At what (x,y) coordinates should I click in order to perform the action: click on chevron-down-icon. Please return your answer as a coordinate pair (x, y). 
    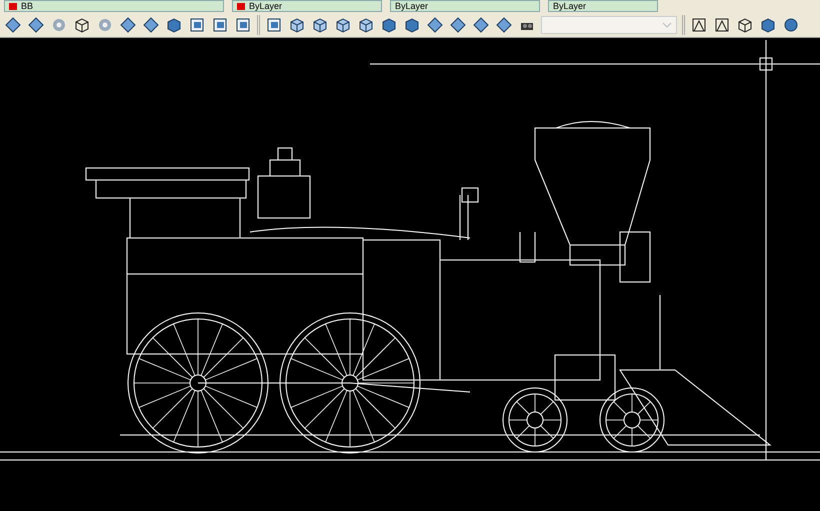
    Looking at the image, I should click on (667, 25).